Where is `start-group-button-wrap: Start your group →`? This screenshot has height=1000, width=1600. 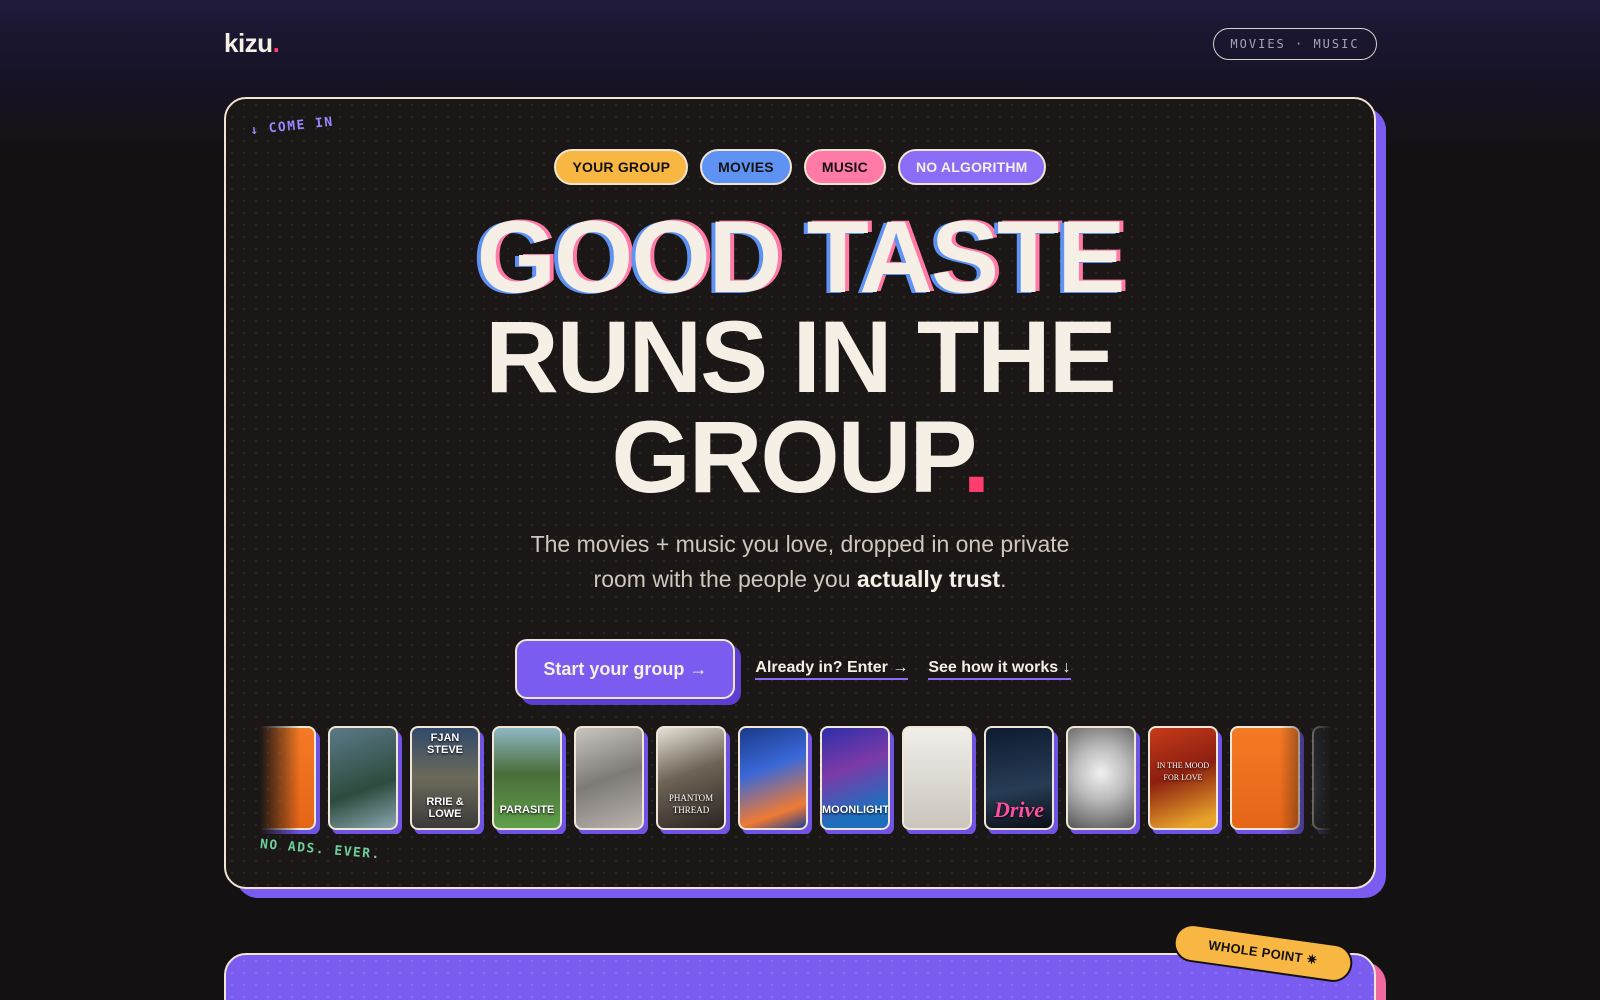 start-group-button-wrap: Start your group → is located at coordinates (628, 672).